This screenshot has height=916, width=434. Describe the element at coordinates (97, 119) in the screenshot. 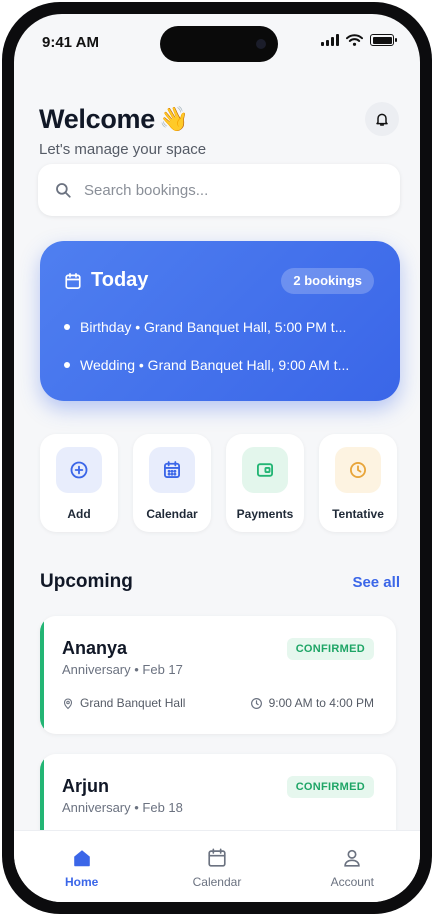

I see `welcome-text: Welcome` at that location.